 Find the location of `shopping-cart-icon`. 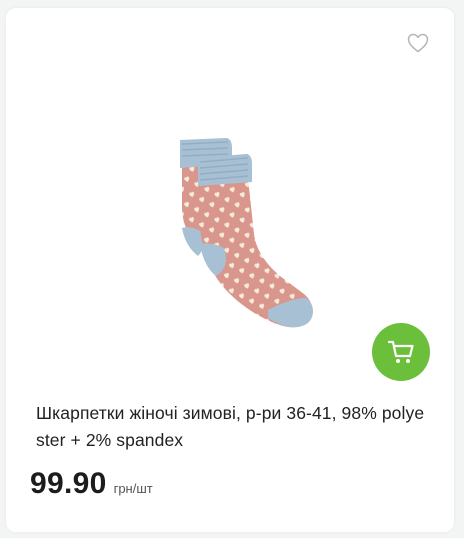

shopping-cart-icon is located at coordinates (400, 351).